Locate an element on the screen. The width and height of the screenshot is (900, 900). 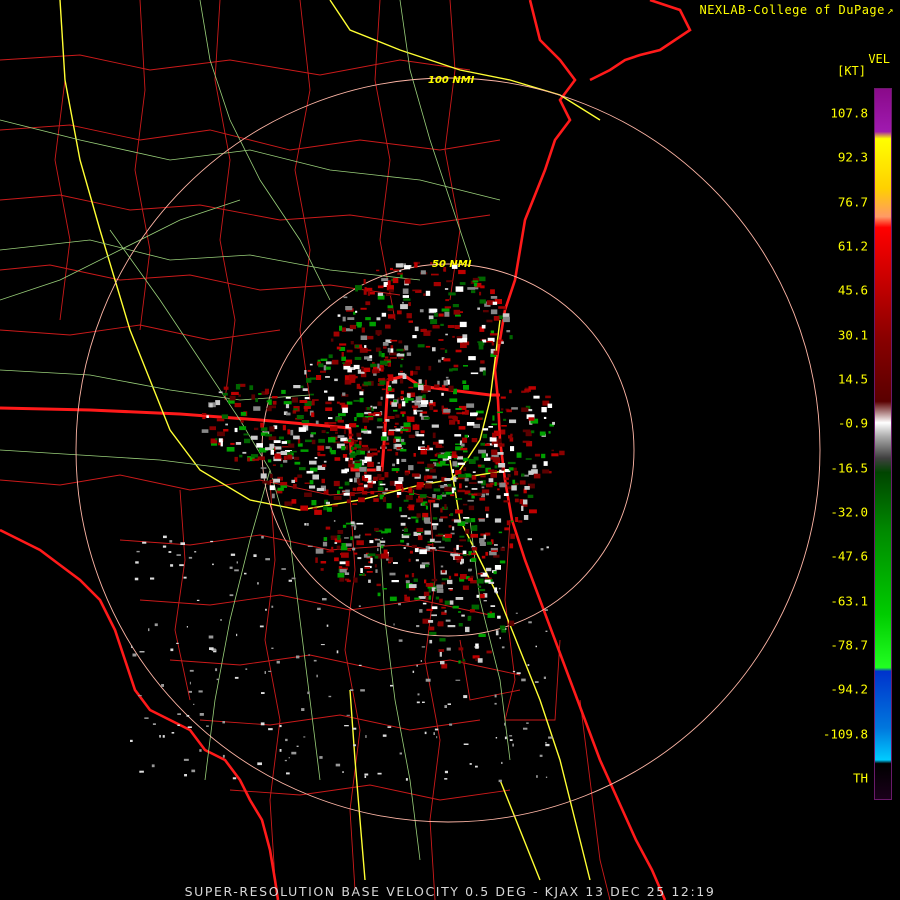
credit-label: NEXLAB-College of DuPage ↗ is located at coordinates (796, 10).